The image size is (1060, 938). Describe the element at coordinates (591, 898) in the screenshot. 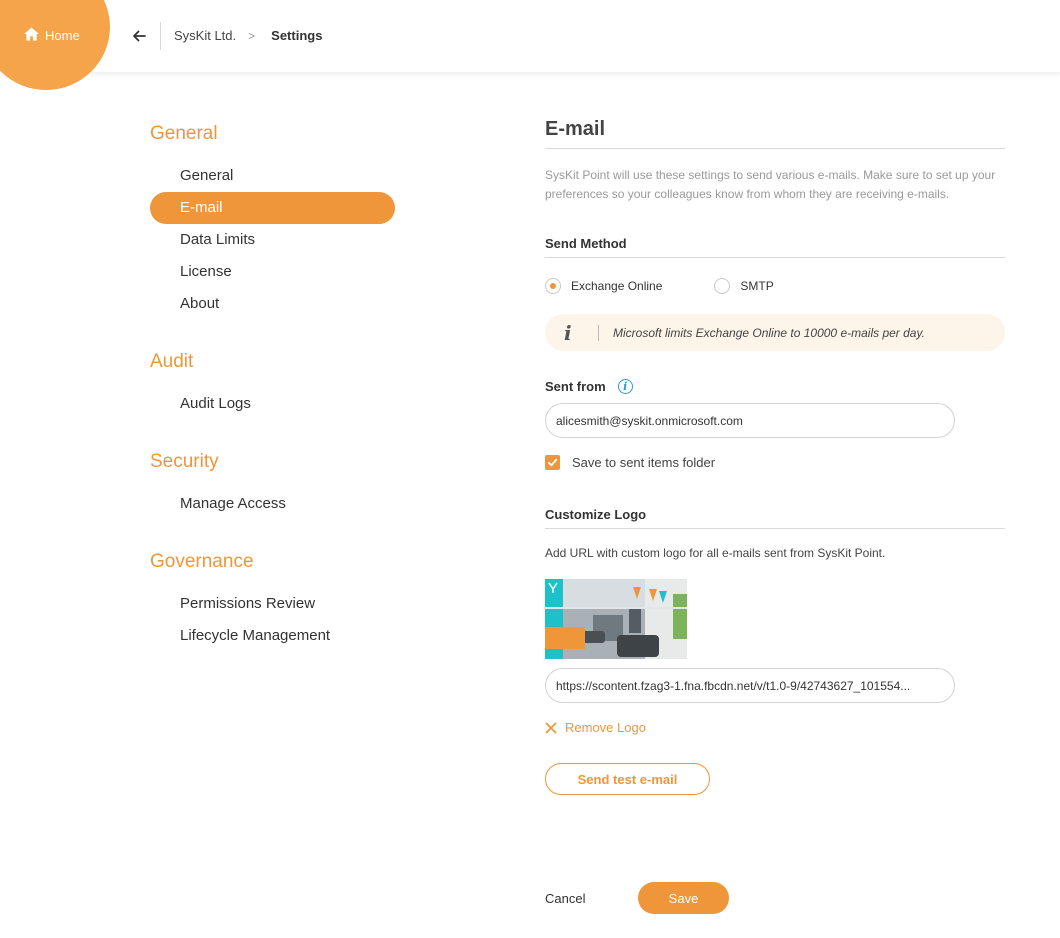

I see `cancel-button: Cancel` at that location.